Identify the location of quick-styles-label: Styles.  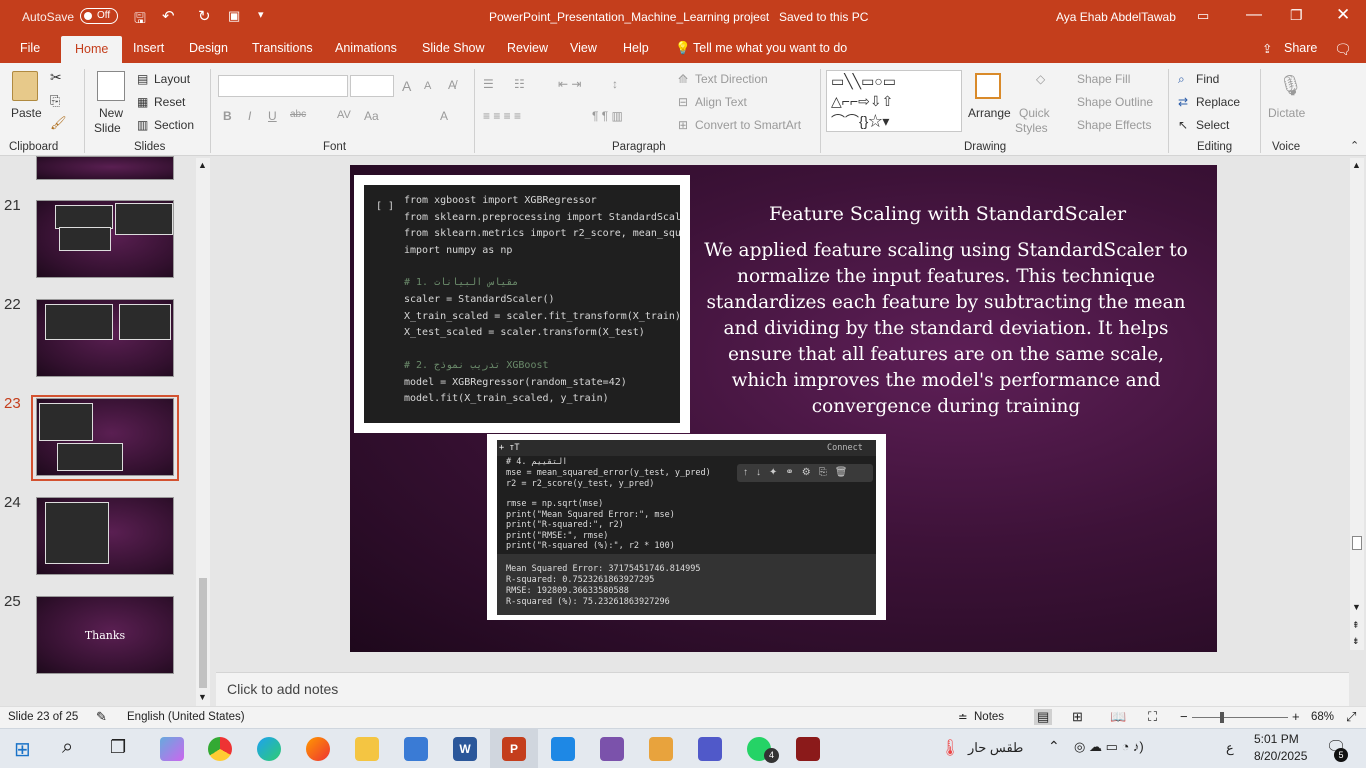
(1031, 128).